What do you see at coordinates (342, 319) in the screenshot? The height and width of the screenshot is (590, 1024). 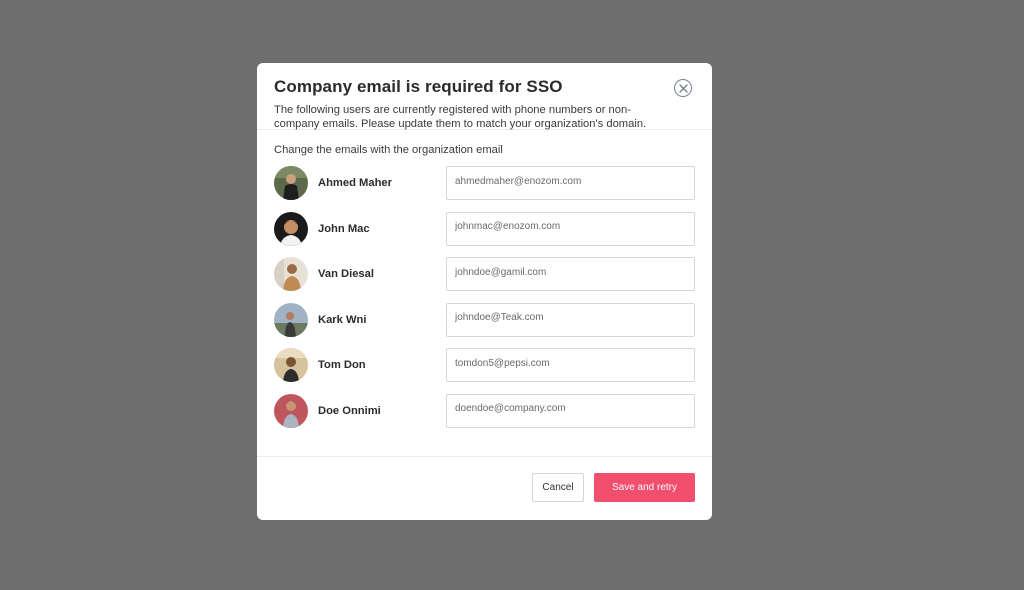 I see `user-name: Kark Wni` at bounding box center [342, 319].